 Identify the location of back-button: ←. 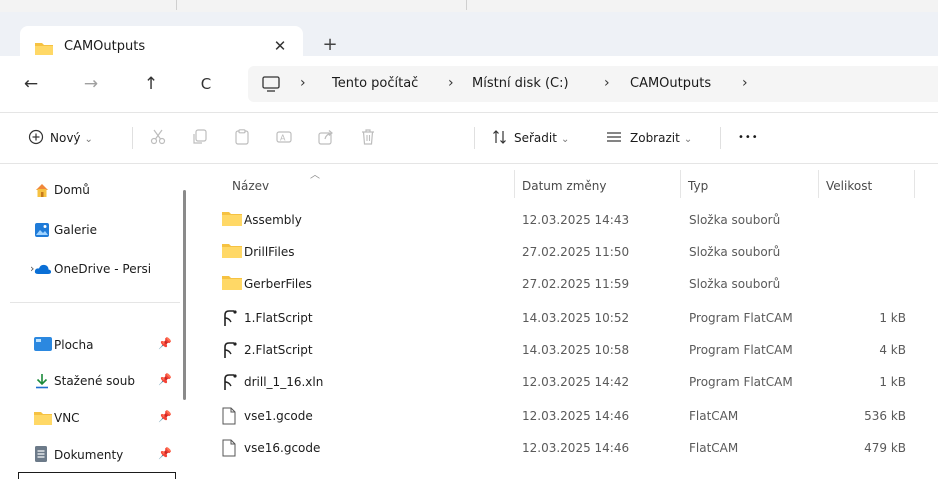
(31, 84).